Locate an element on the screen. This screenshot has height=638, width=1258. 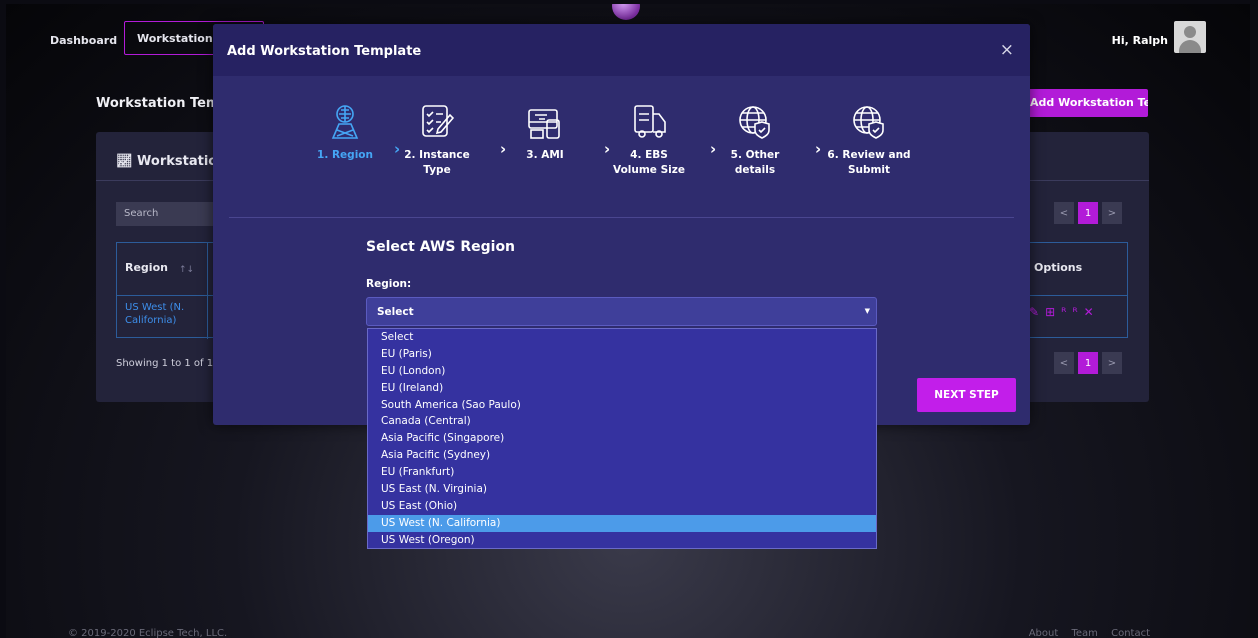
step-other-details: 5. Other details is located at coordinates (755, 140).